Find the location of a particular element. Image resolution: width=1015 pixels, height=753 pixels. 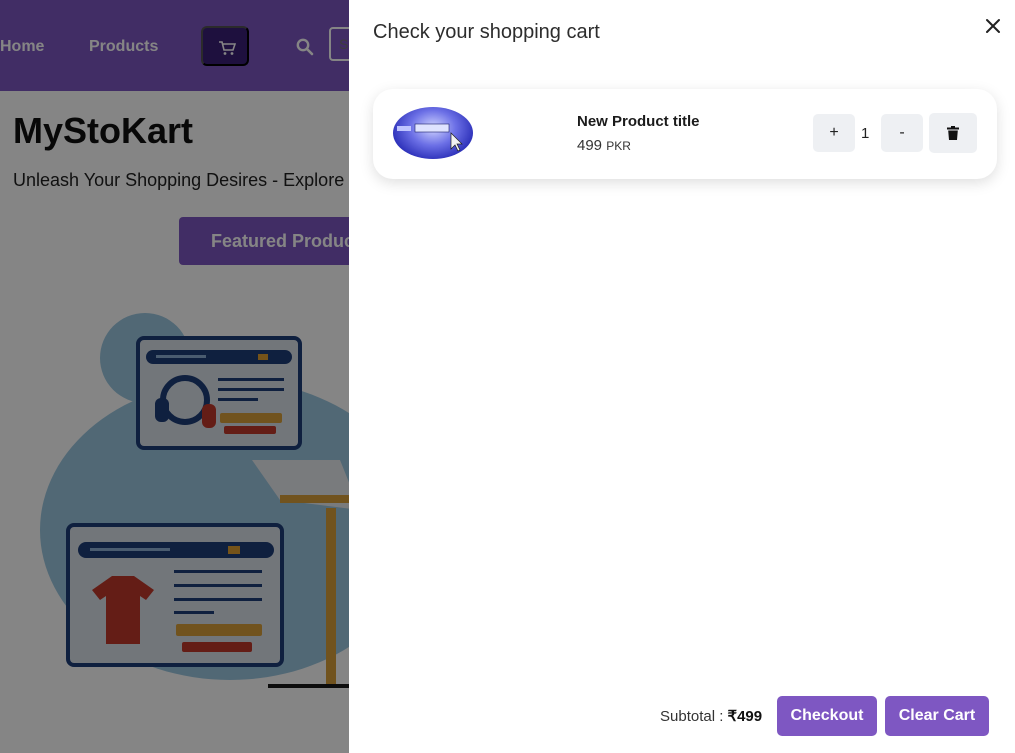

product-price-value: 499 is located at coordinates (590, 145).